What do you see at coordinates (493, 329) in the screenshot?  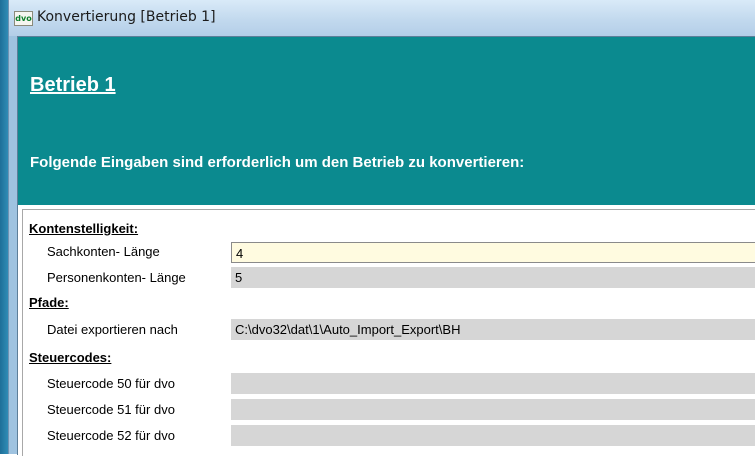 I see `datei-exportieren-input: C:\dvo32\dat\1\Auto_Import_Export\BH` at bounding box center [493, 329].